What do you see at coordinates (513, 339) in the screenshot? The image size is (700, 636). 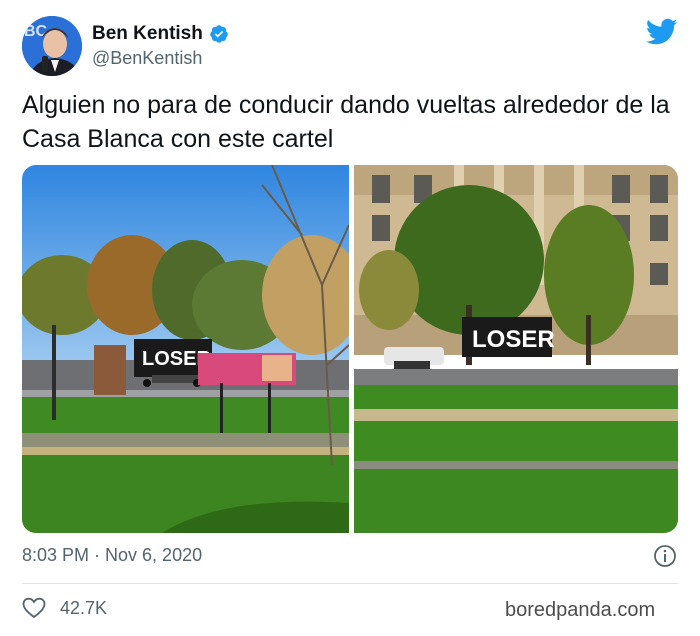 I see `svg-text: LOSER` at bounding box center [513, 339].